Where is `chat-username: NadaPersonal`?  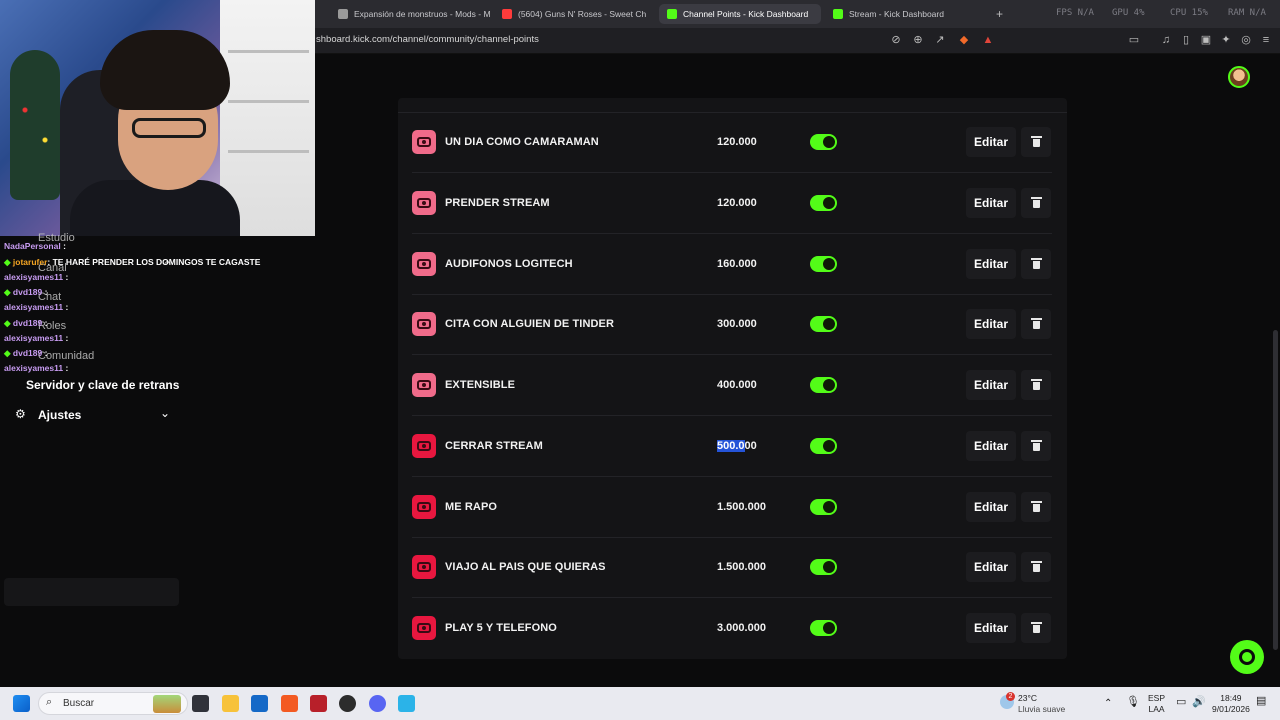
chat-username: NadaPersonal is located at coordinates (32, 246).